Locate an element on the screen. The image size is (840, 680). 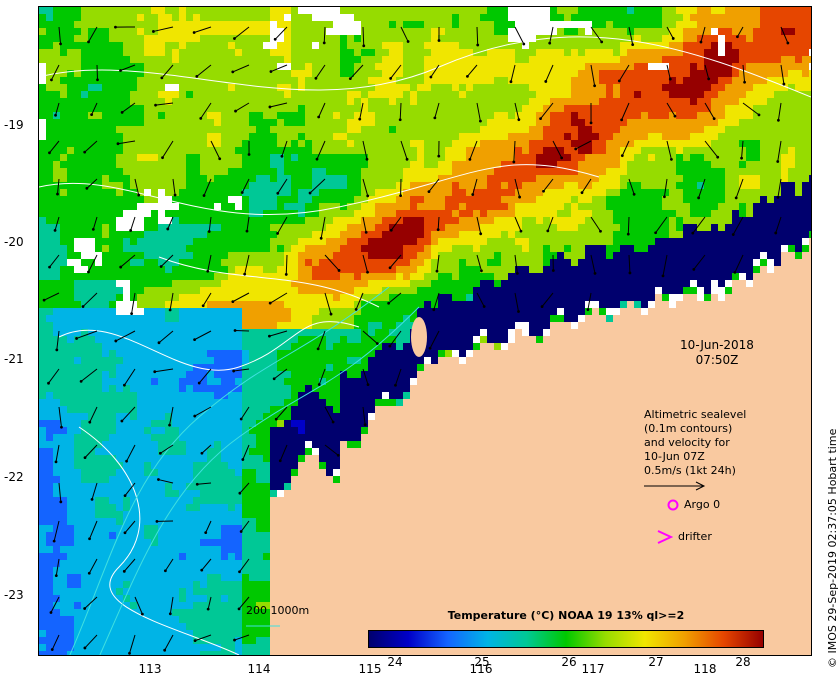
altimetry-legend-line: and velocity for is located at coordinates (687, 442).